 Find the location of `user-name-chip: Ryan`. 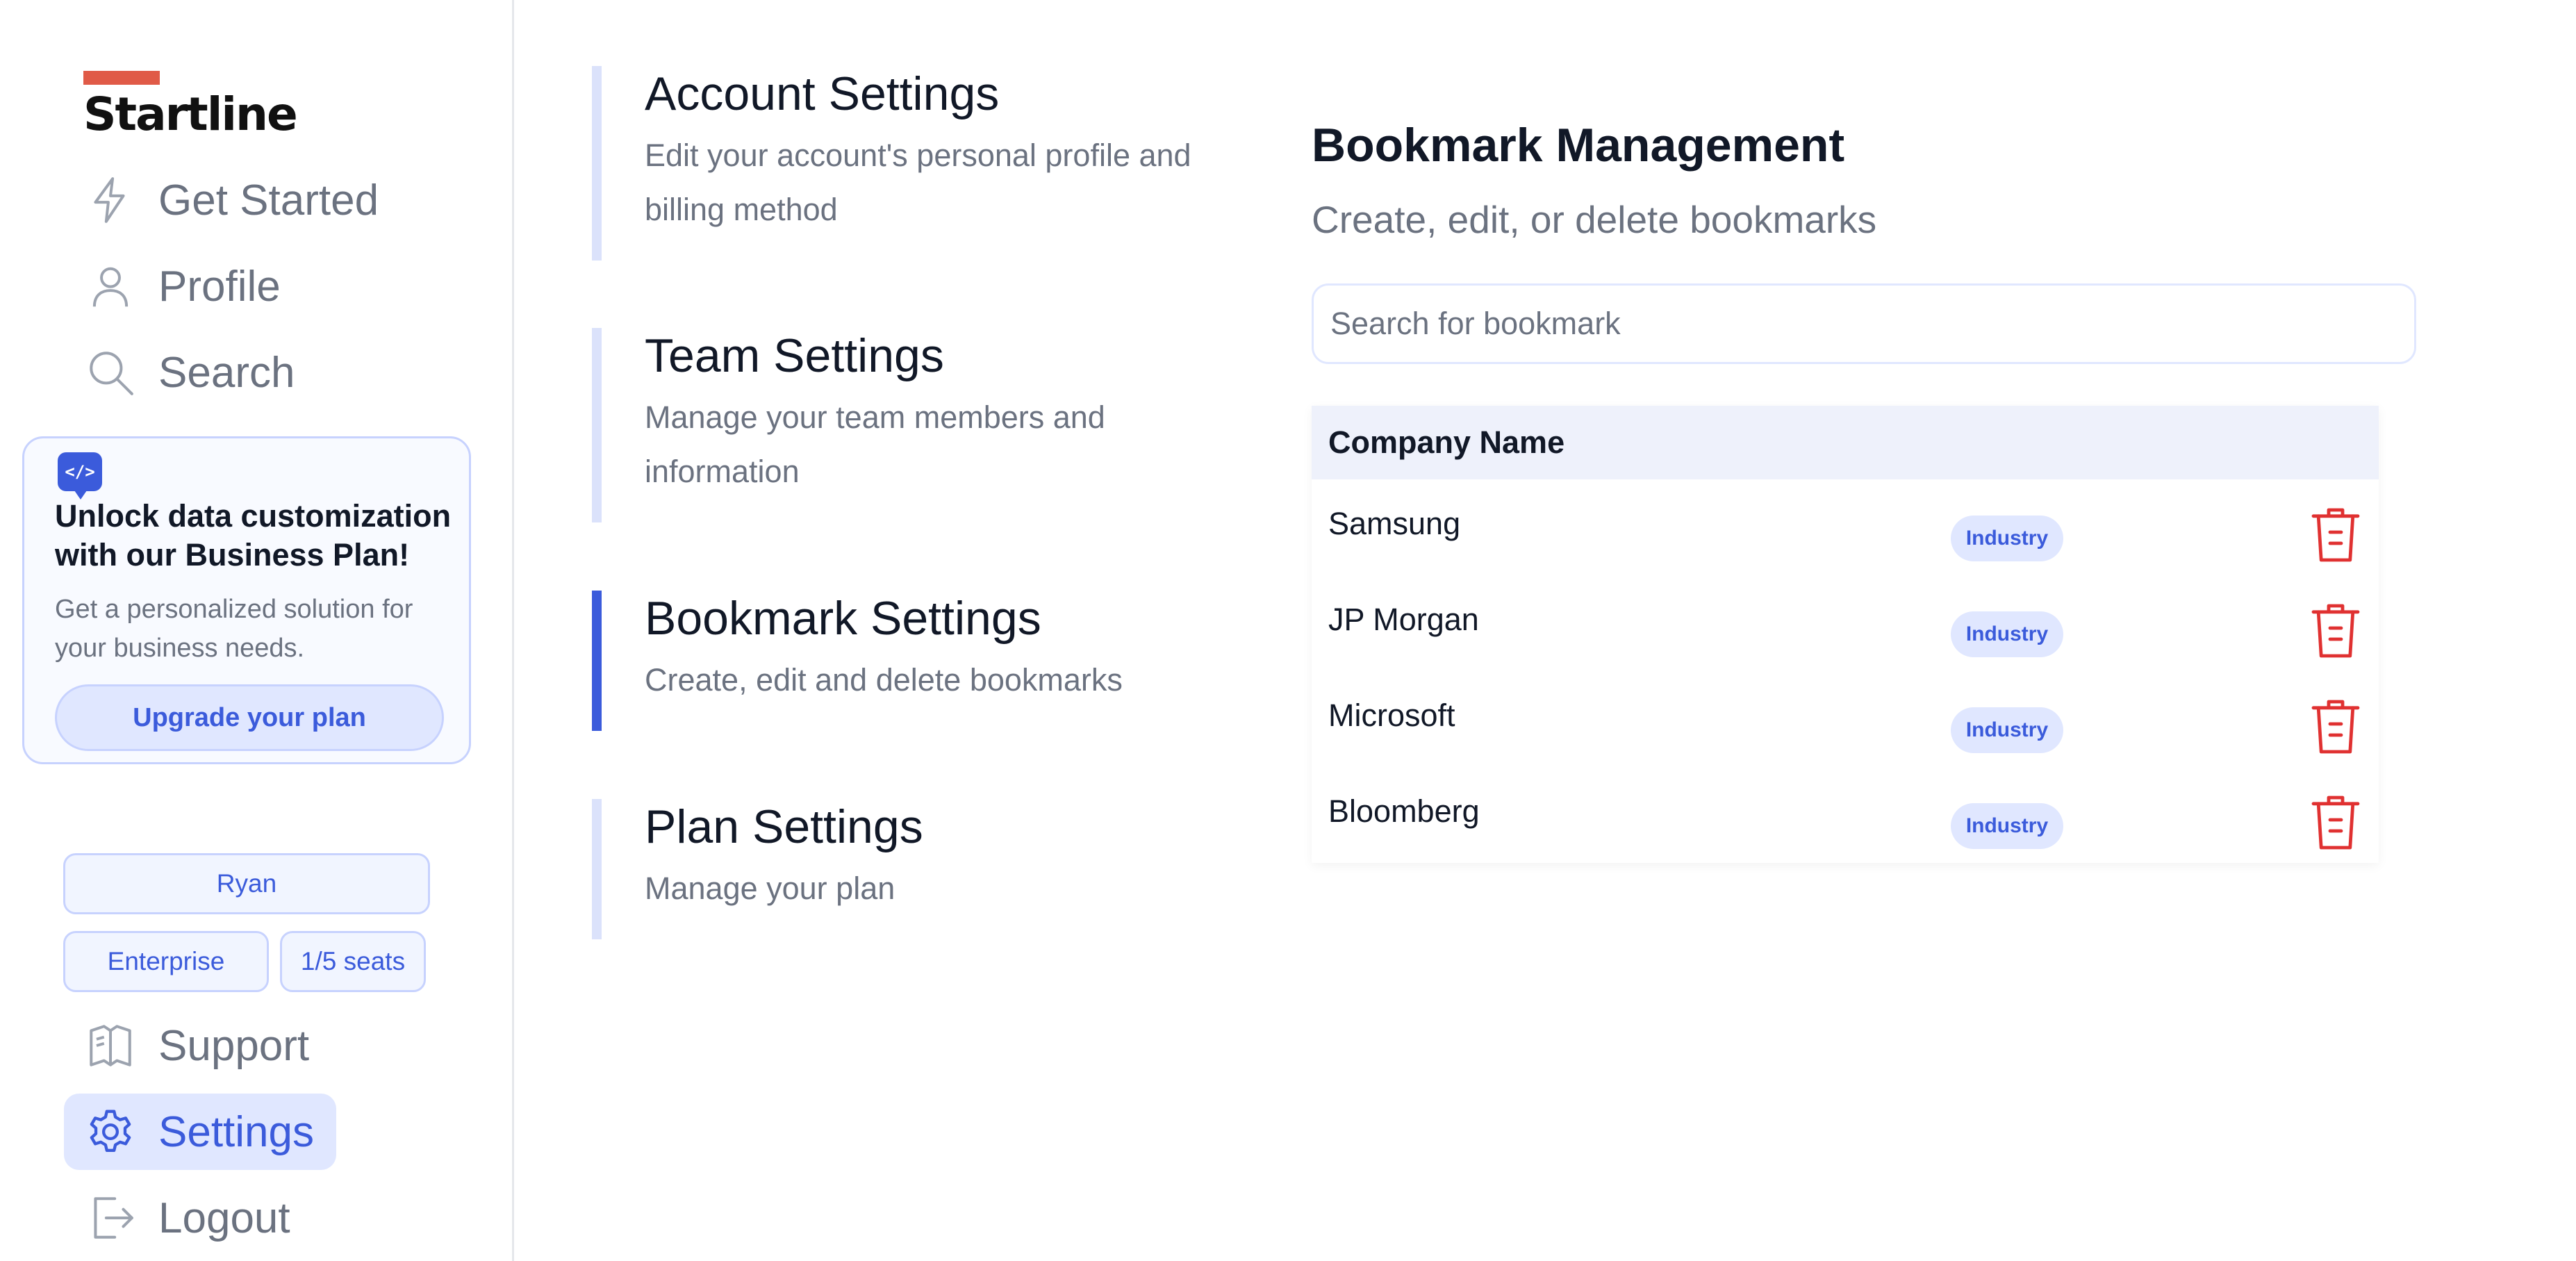

user-name-chip: Ryan is located at coordinates (247, 884).